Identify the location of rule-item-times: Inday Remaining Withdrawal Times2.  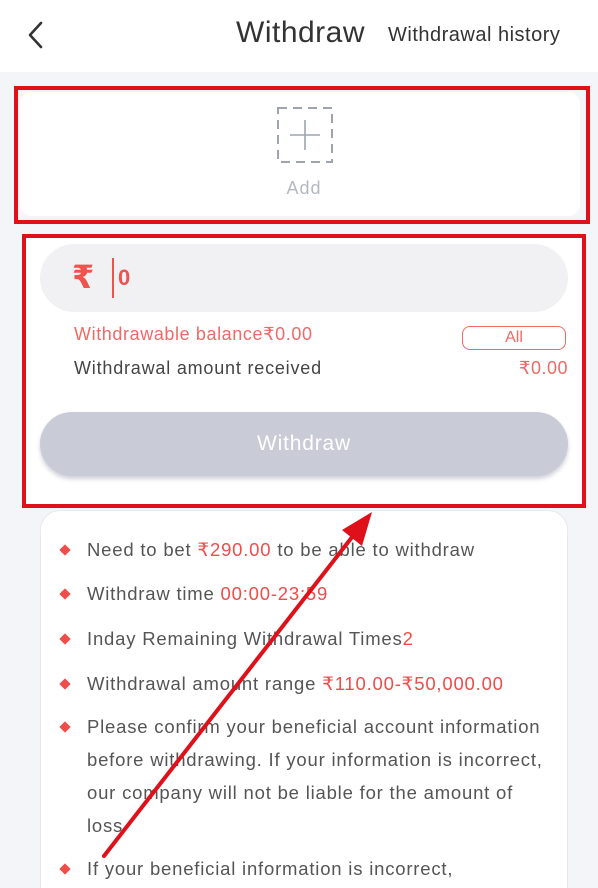
(305, 638).